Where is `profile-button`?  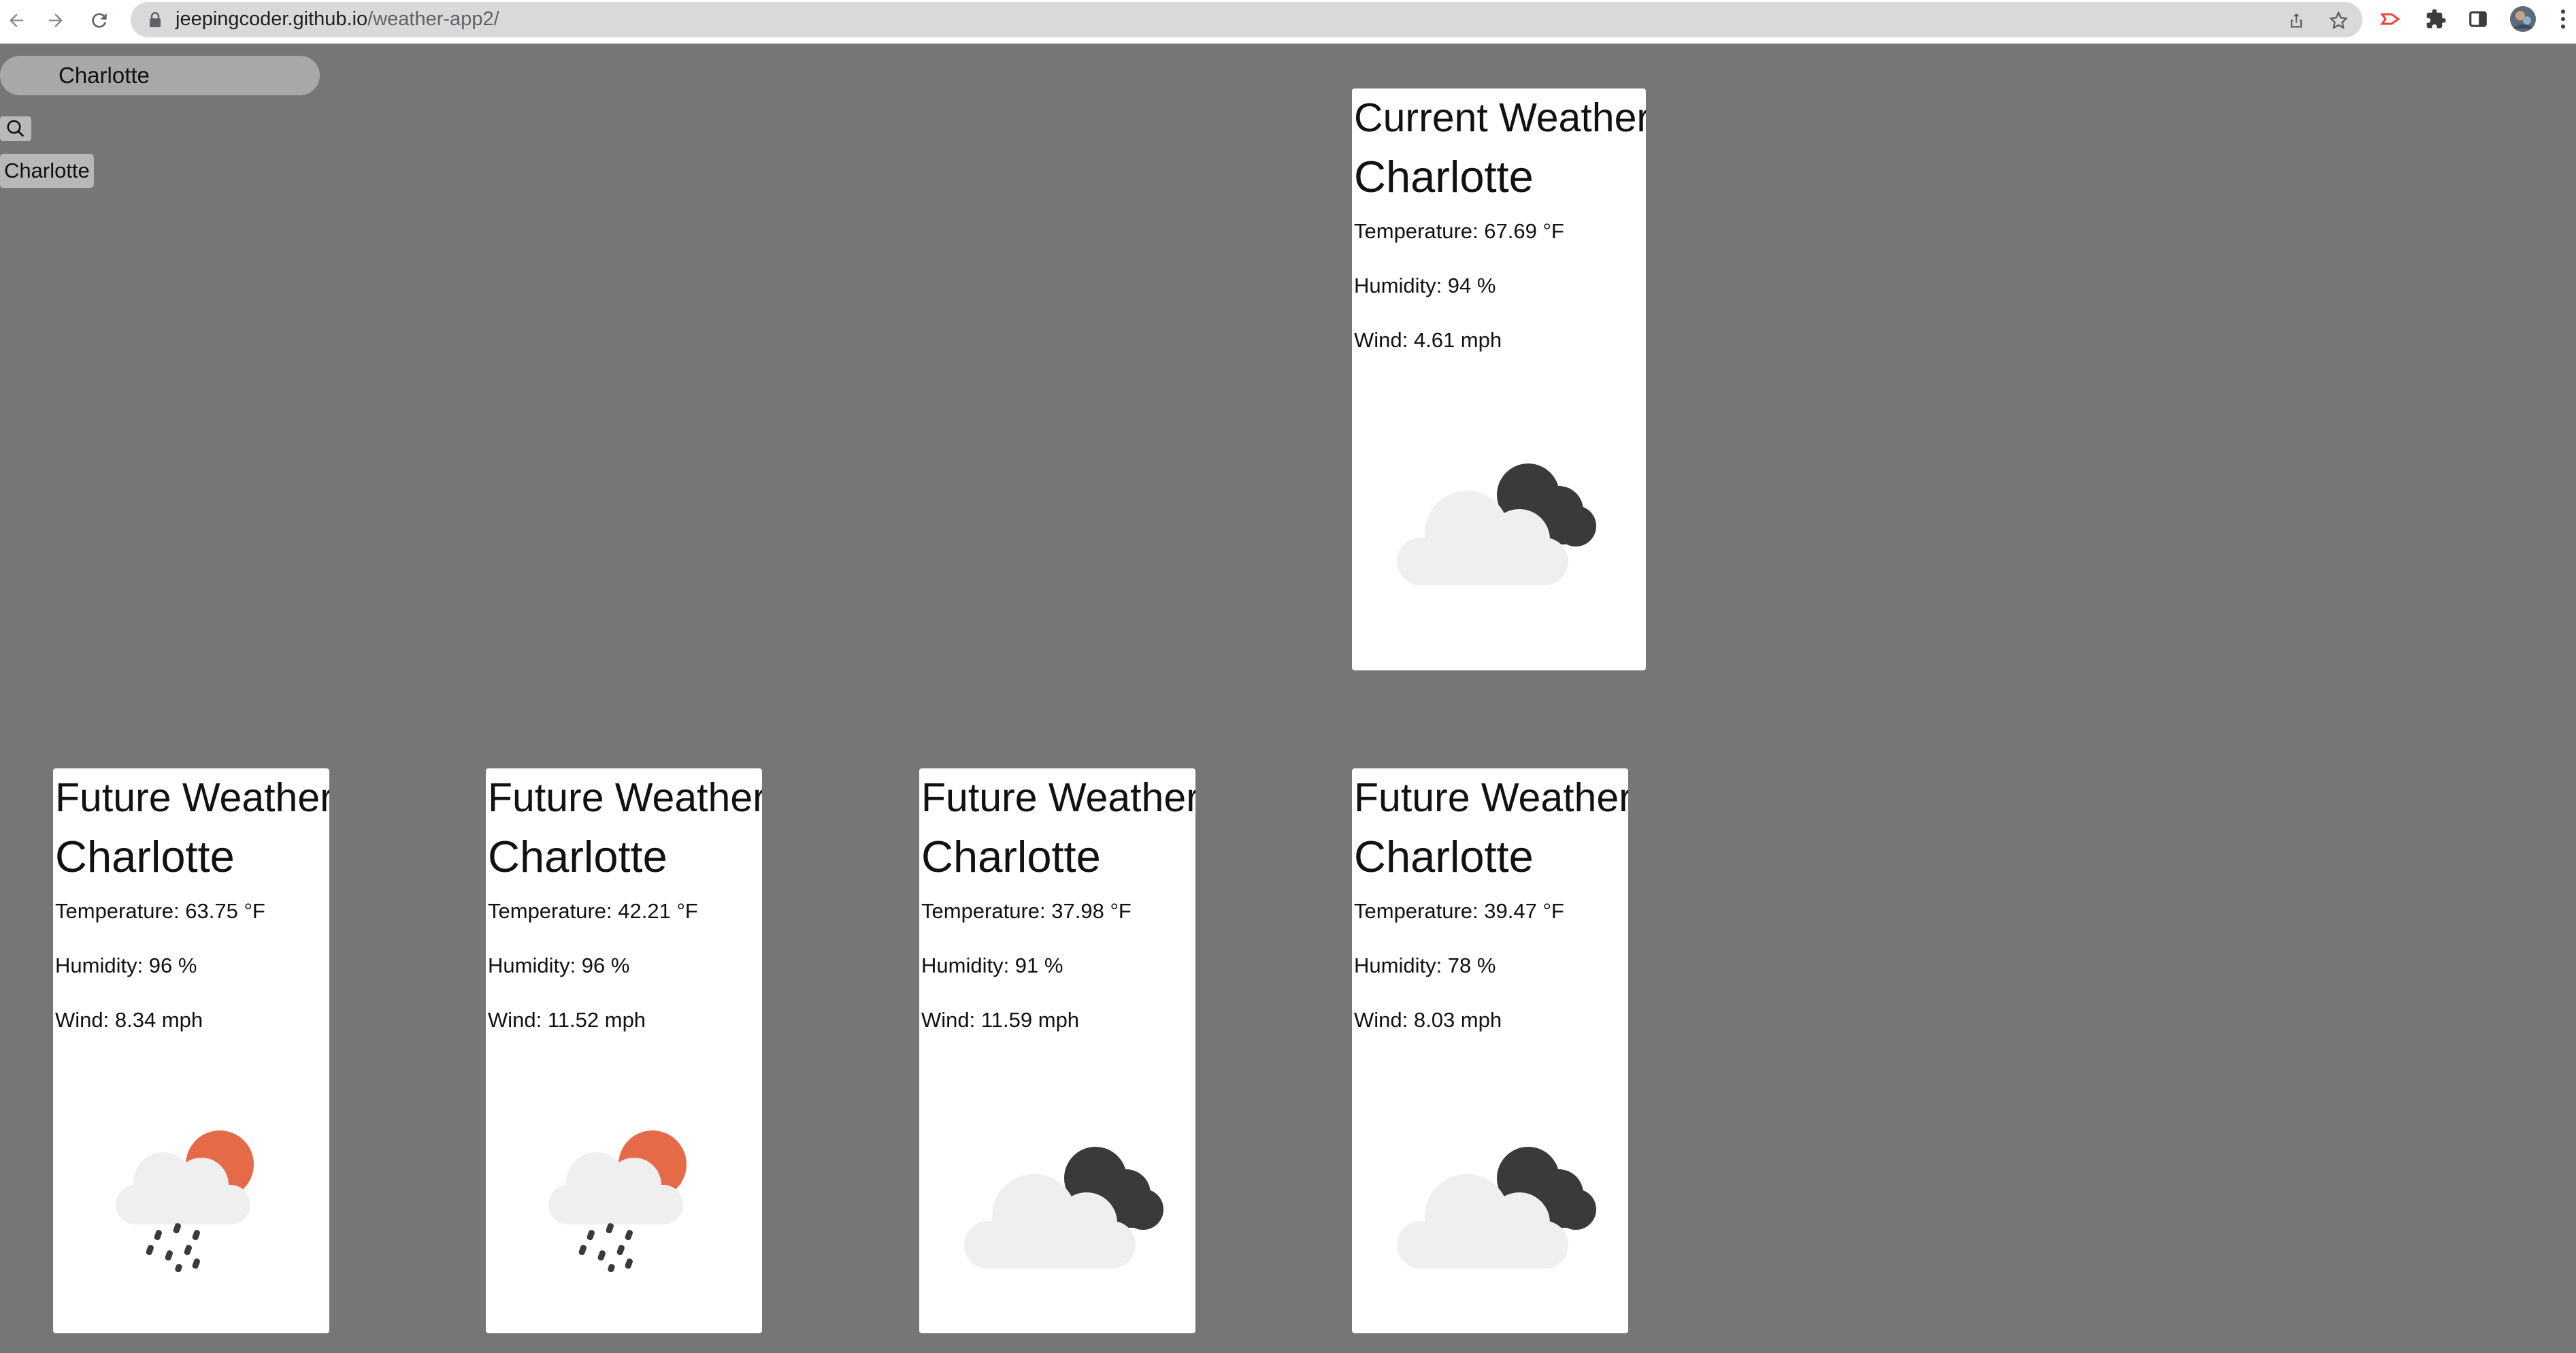 profile-button is located at coordinates (2523, 19).